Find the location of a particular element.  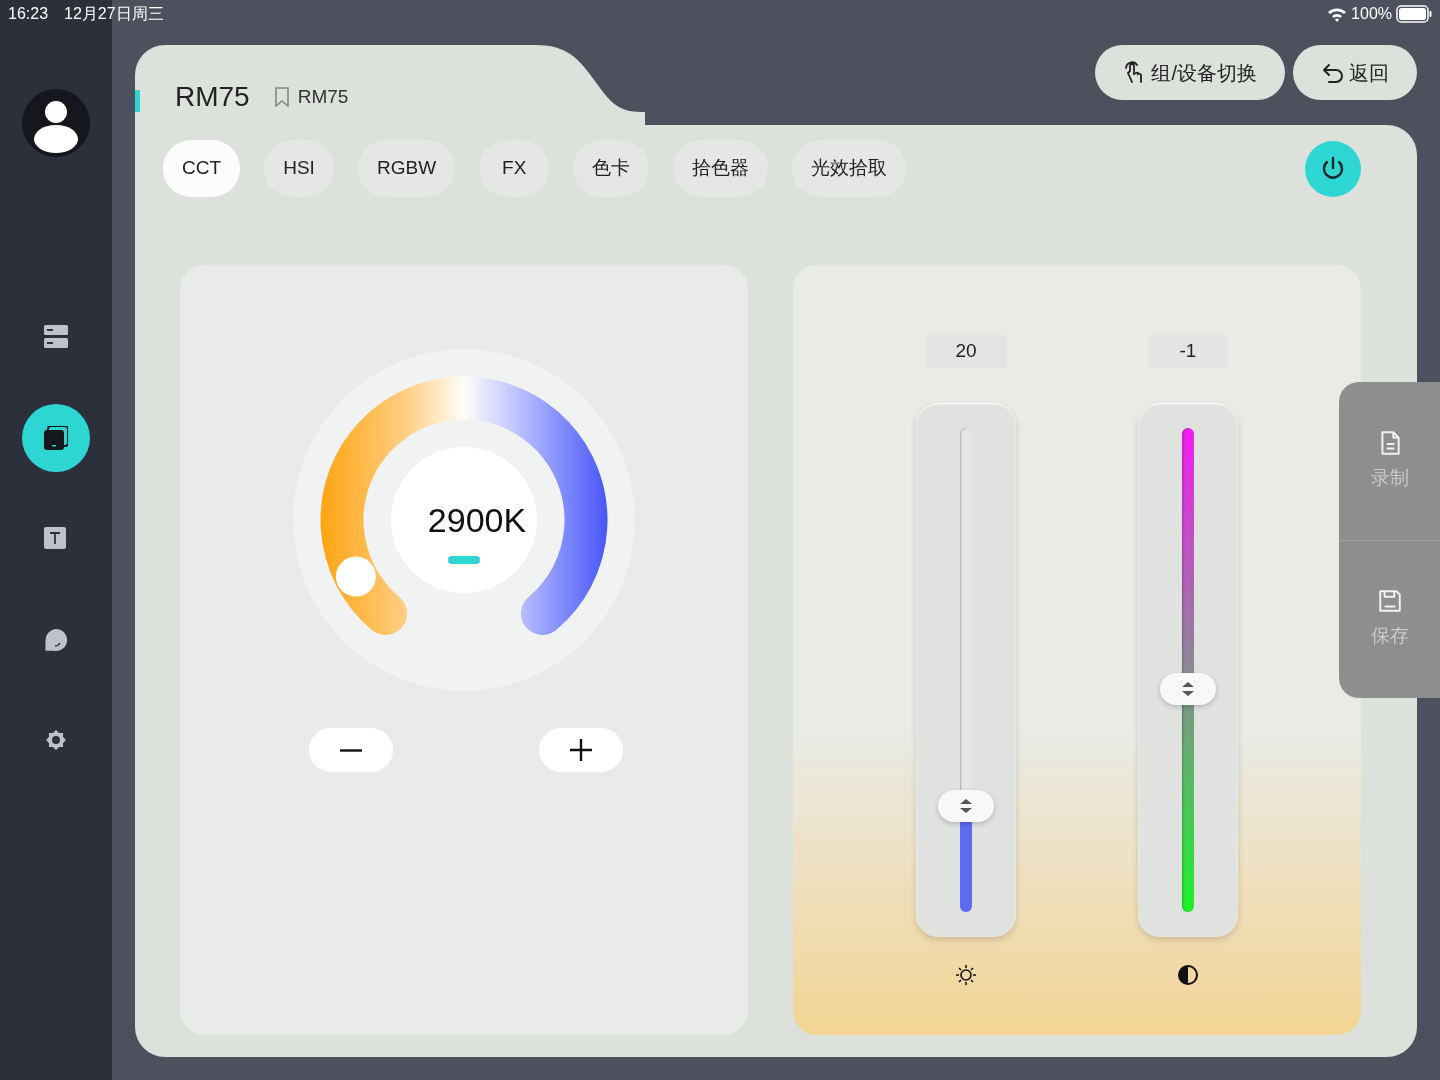

mode-tab: RGBW is located at coordinates (407, 168).